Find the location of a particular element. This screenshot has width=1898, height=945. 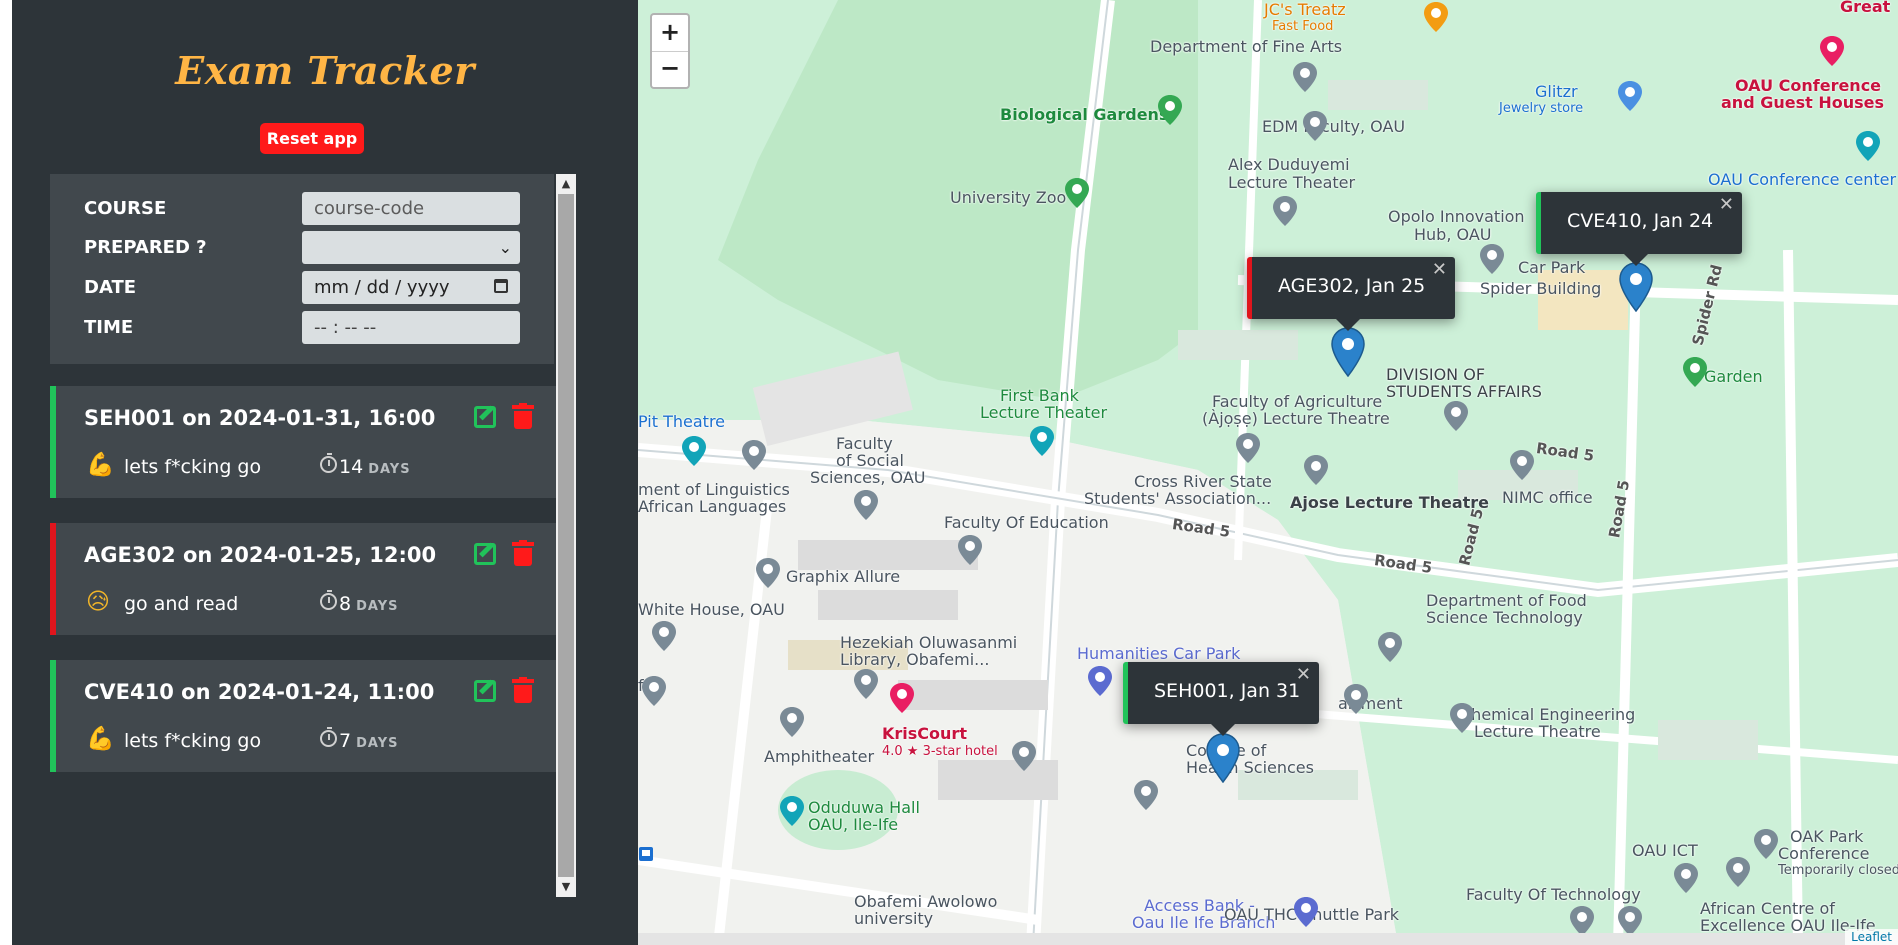

map-label-kriscourt: KrisCourt is located at coordinates (924, 734).